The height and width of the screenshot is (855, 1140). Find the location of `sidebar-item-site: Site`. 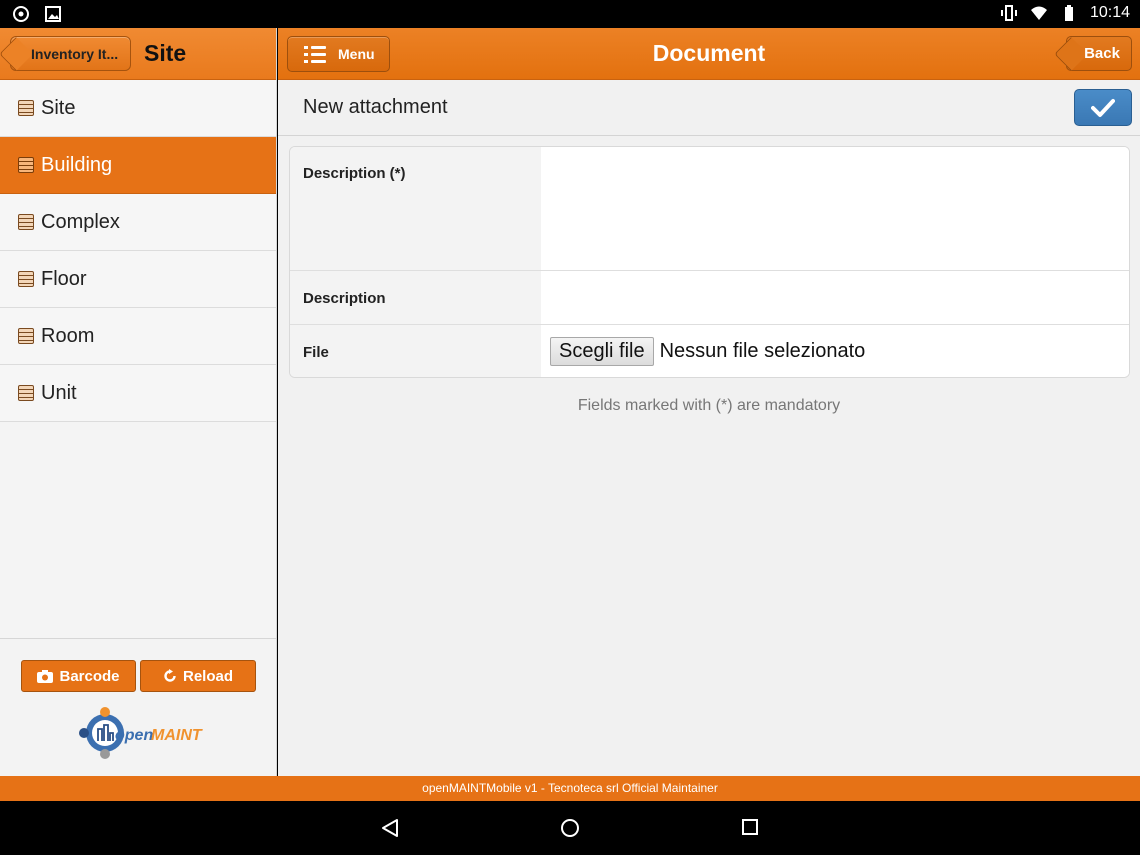

sidebar-item-site: Site is located at coordinates (138, 108).